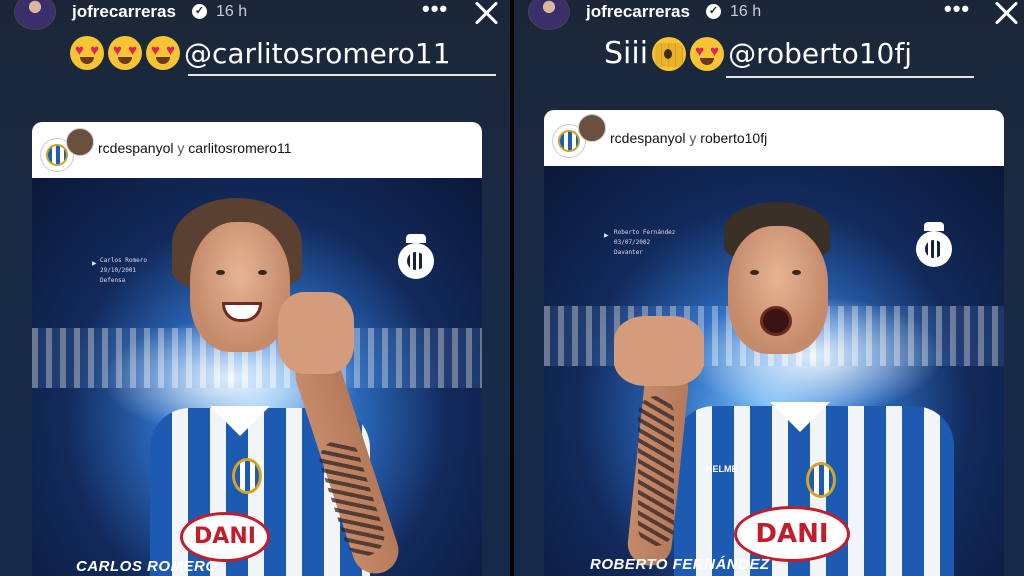 Image resolution: width=1024 pixels, height=576 pixels. I want to click on caption-text: Siii, so click(626, 53).